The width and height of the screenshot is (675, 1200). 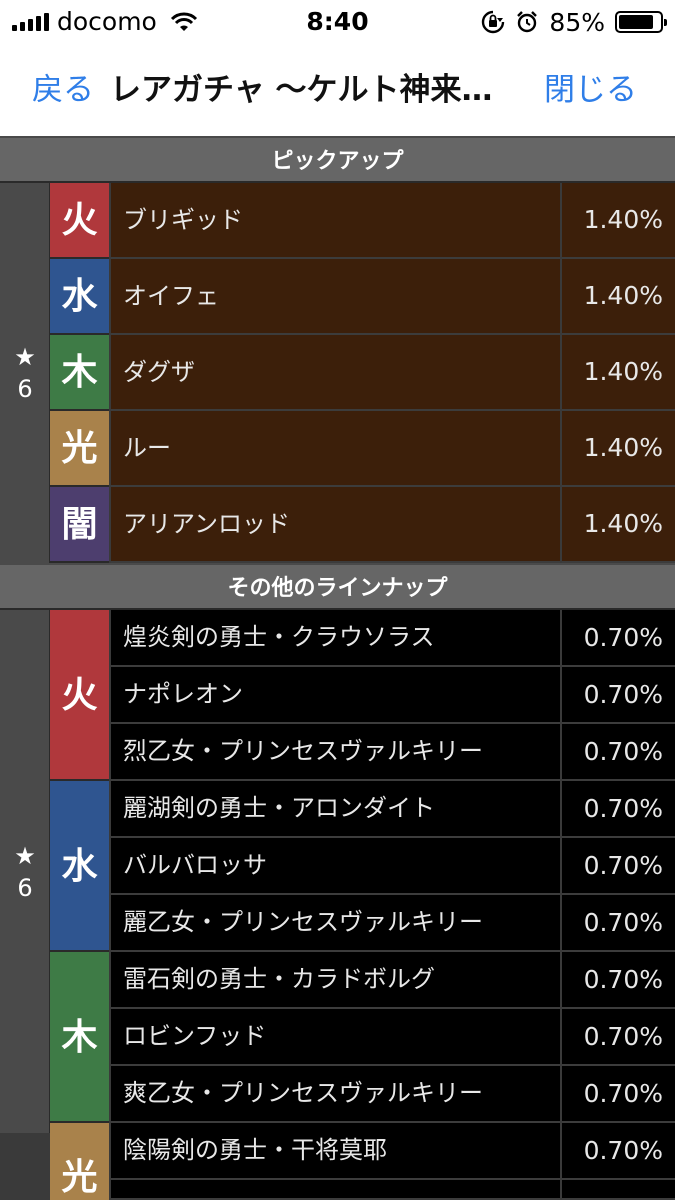 I want to click on battery-icon, so click(x=641, y=22).